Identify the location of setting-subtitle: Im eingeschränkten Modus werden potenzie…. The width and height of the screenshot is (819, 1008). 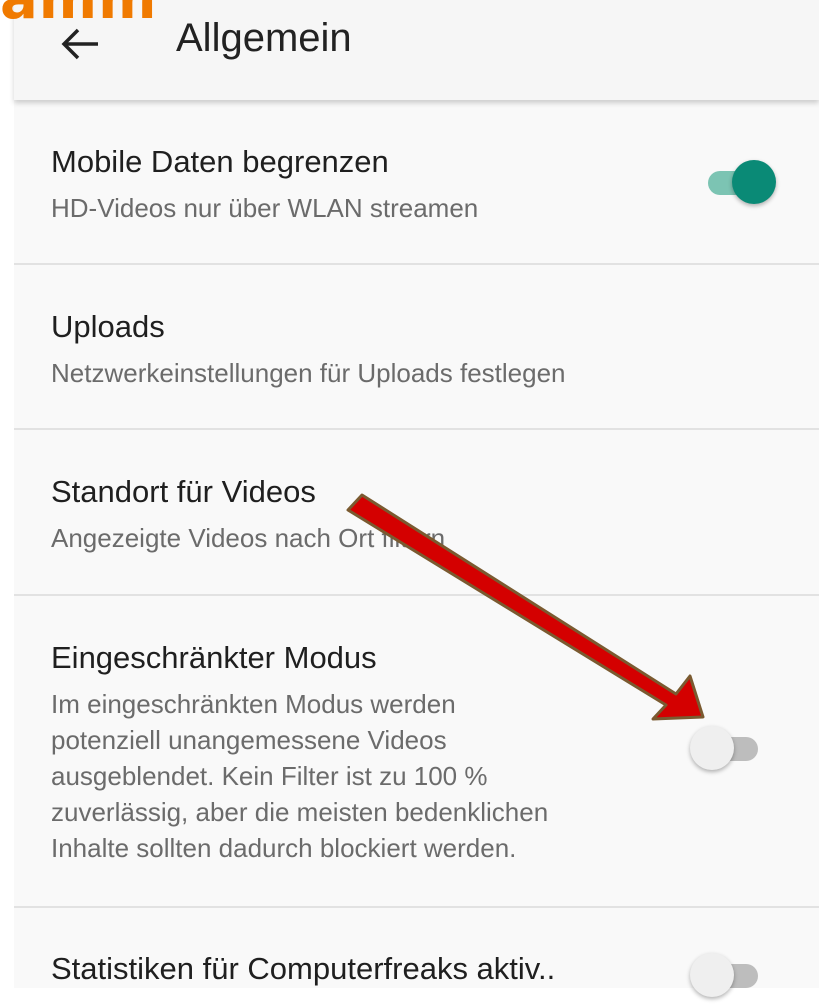
(299, 776).